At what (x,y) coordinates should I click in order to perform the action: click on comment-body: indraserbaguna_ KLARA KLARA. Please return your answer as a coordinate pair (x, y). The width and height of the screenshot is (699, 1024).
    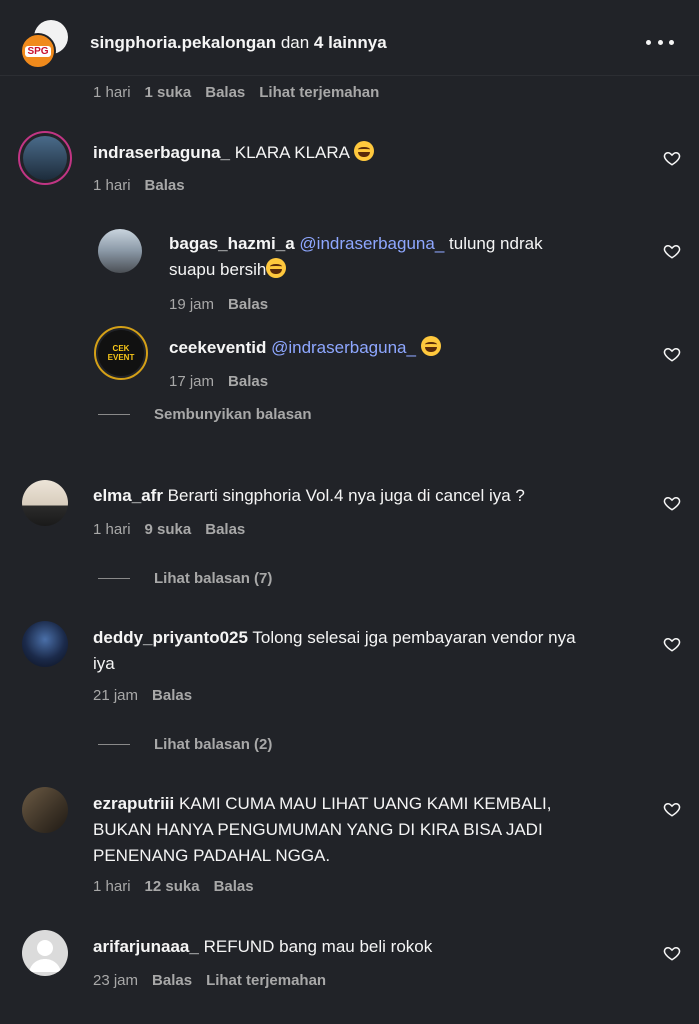
    Looking at the image, I should click on (233, 153).